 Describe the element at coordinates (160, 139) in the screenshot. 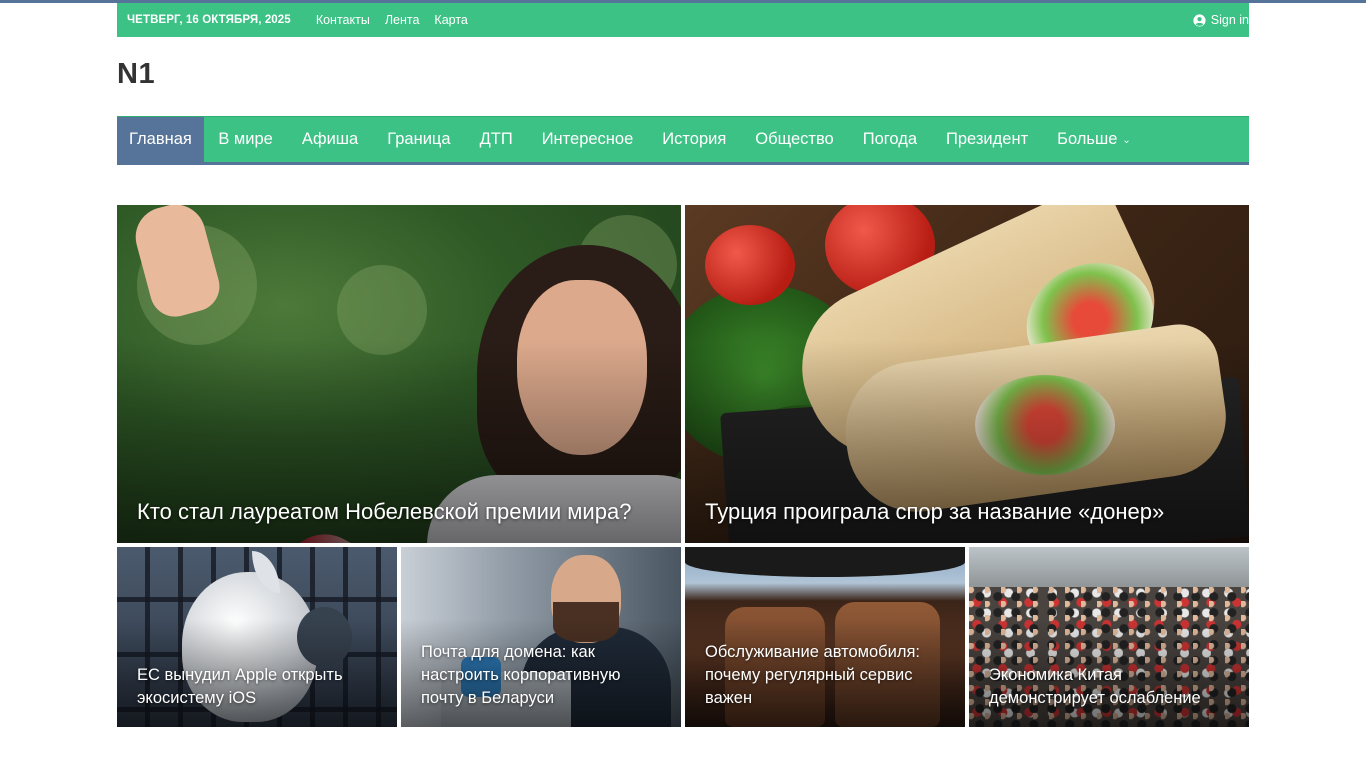

I see `nav-item-home: Главная` at that location.